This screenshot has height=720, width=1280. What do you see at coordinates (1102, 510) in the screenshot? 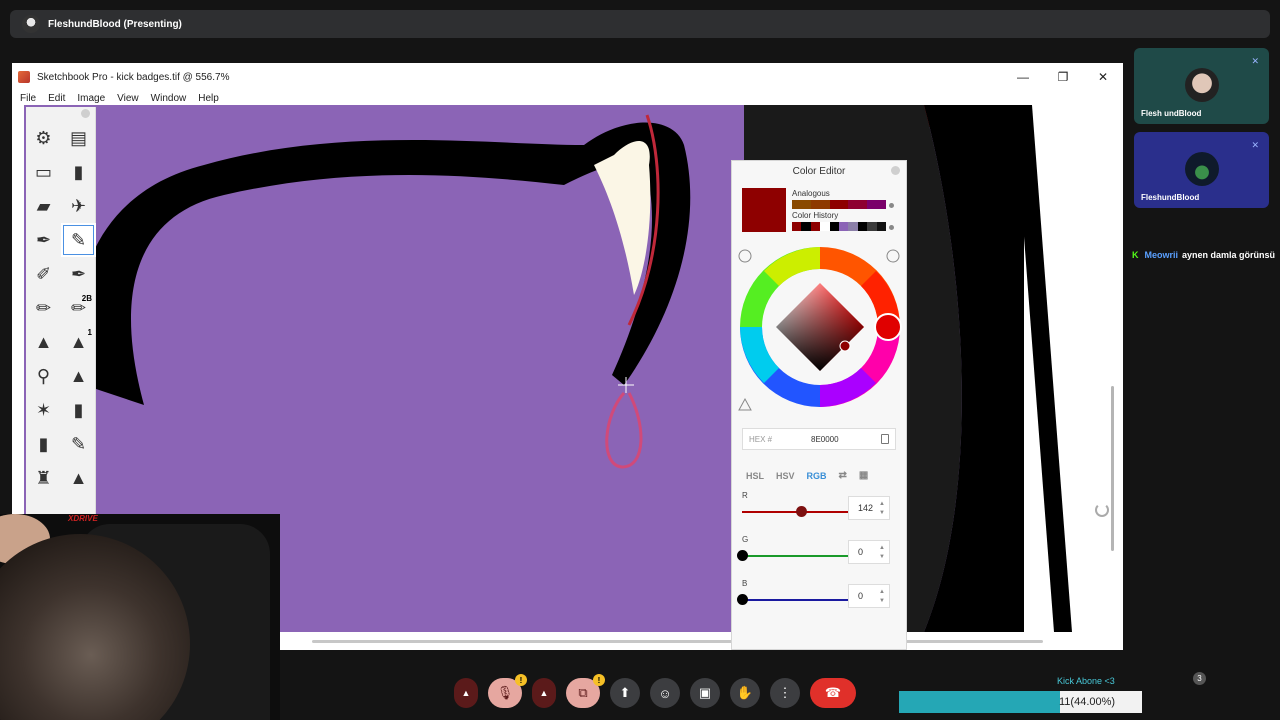
I see `rotate-icon` at bounding box center [1102, 510].